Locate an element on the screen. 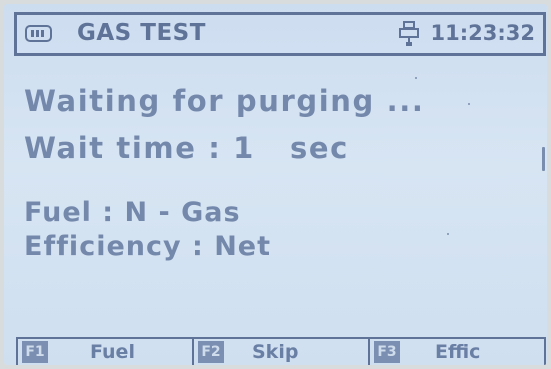 The height and width of the screenshot is (369, 551). softkey-effic: F3 Effic is located at coordinates (457, 352).